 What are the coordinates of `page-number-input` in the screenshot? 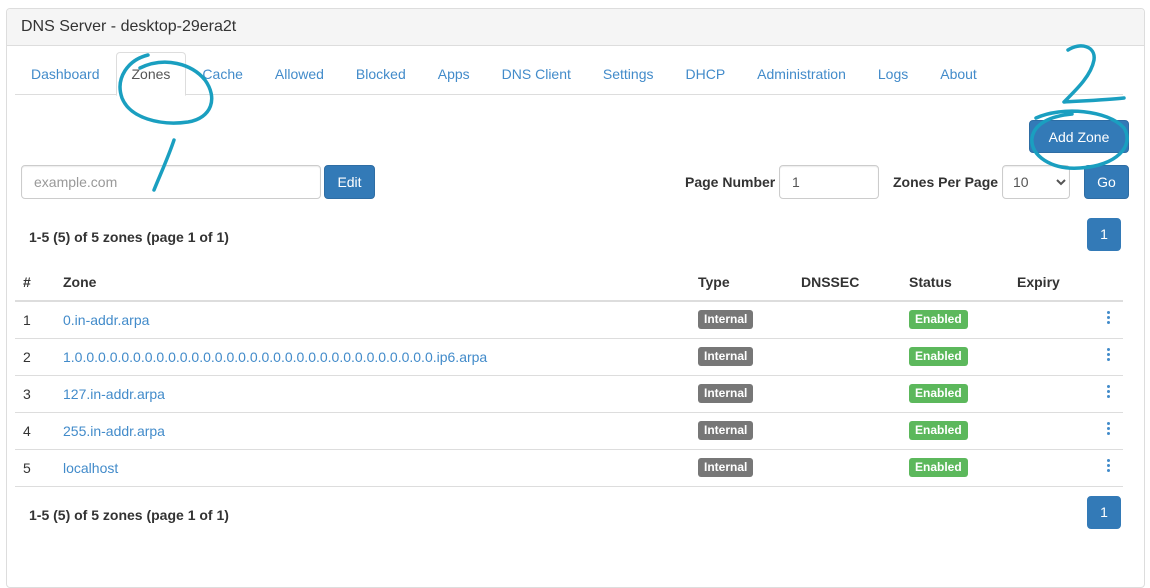 It's located at (829, 182).